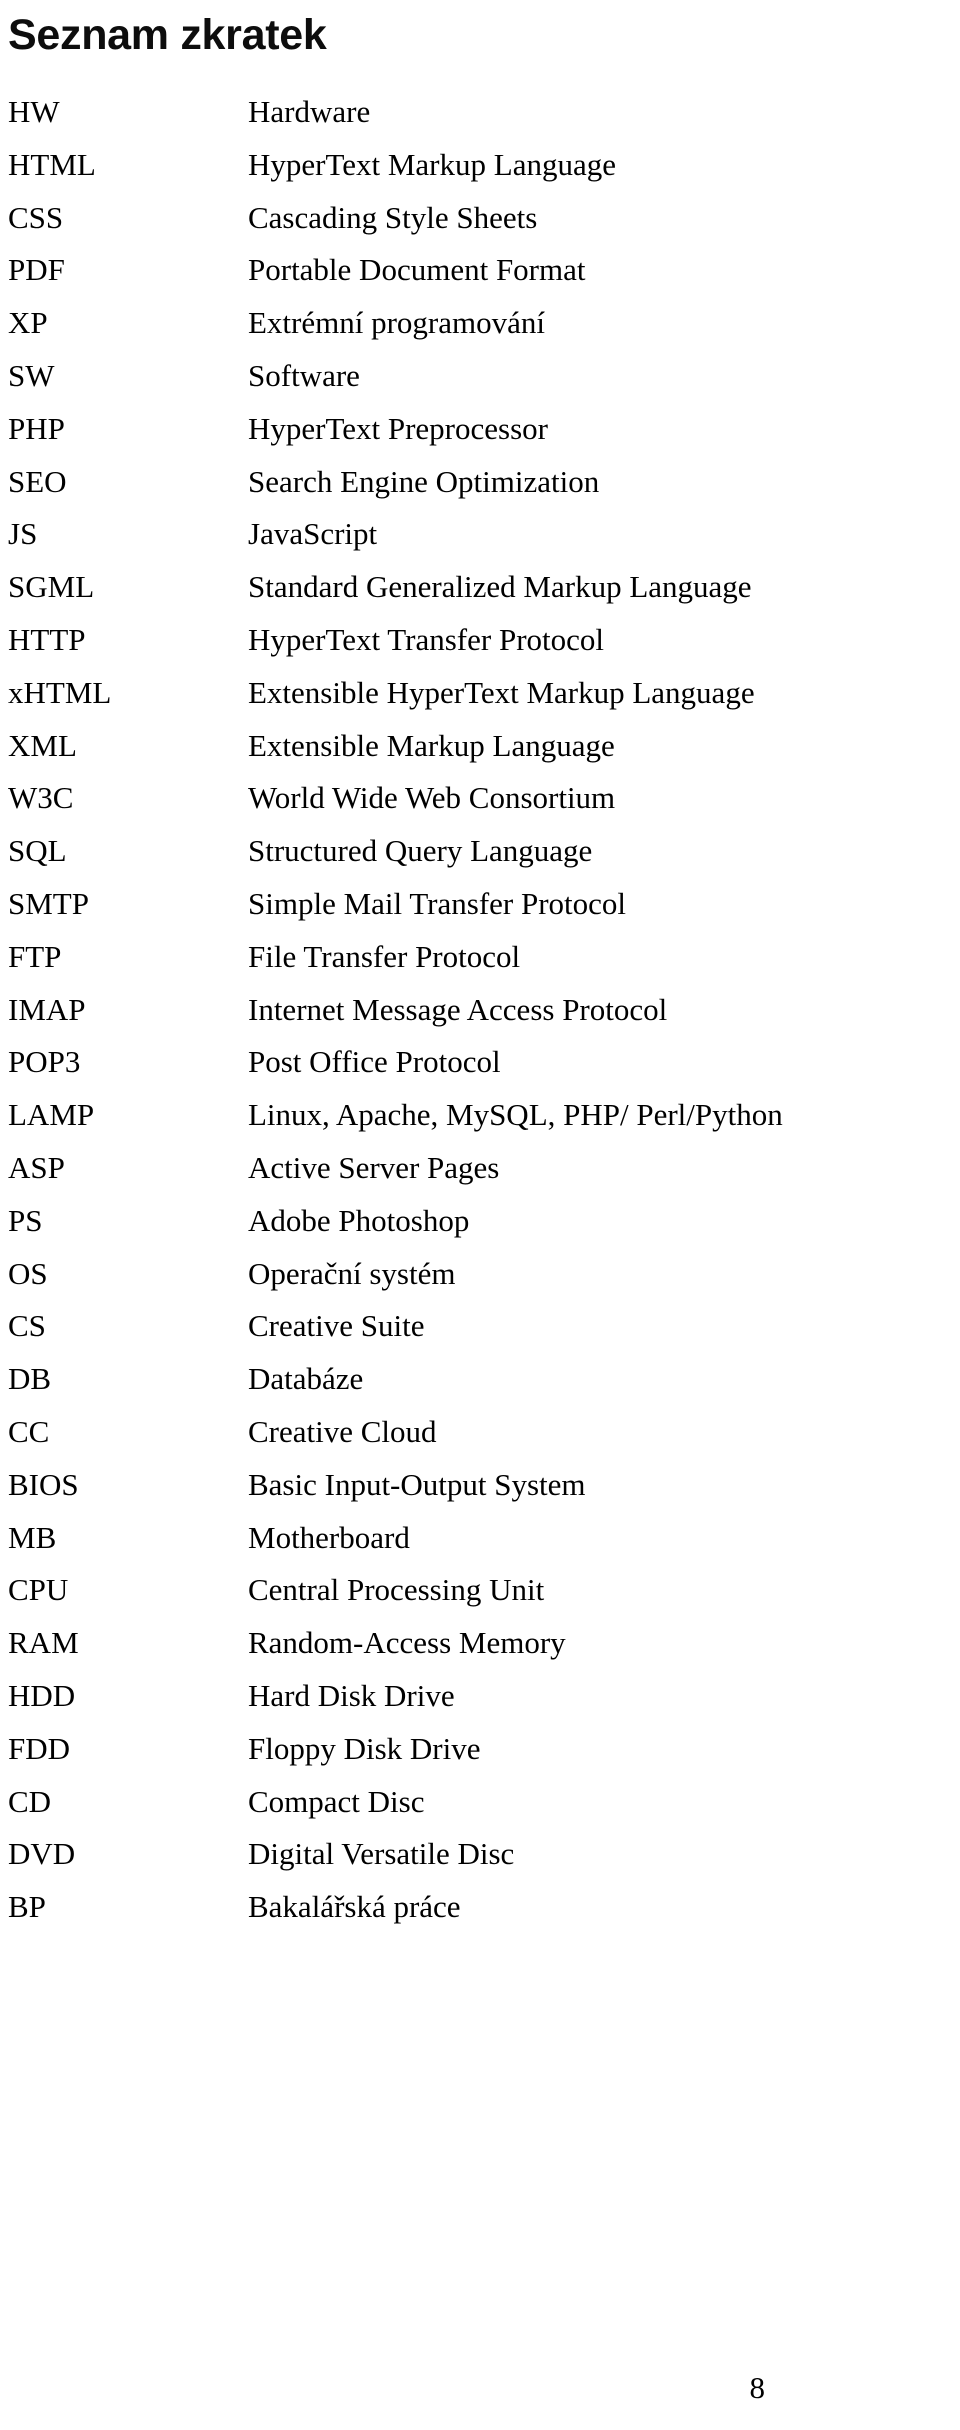  What do you see at coordinates (51, 1115) in the screenshot?
I see `abbreviation-term: LAMP` at bounding box center [51, 1115].